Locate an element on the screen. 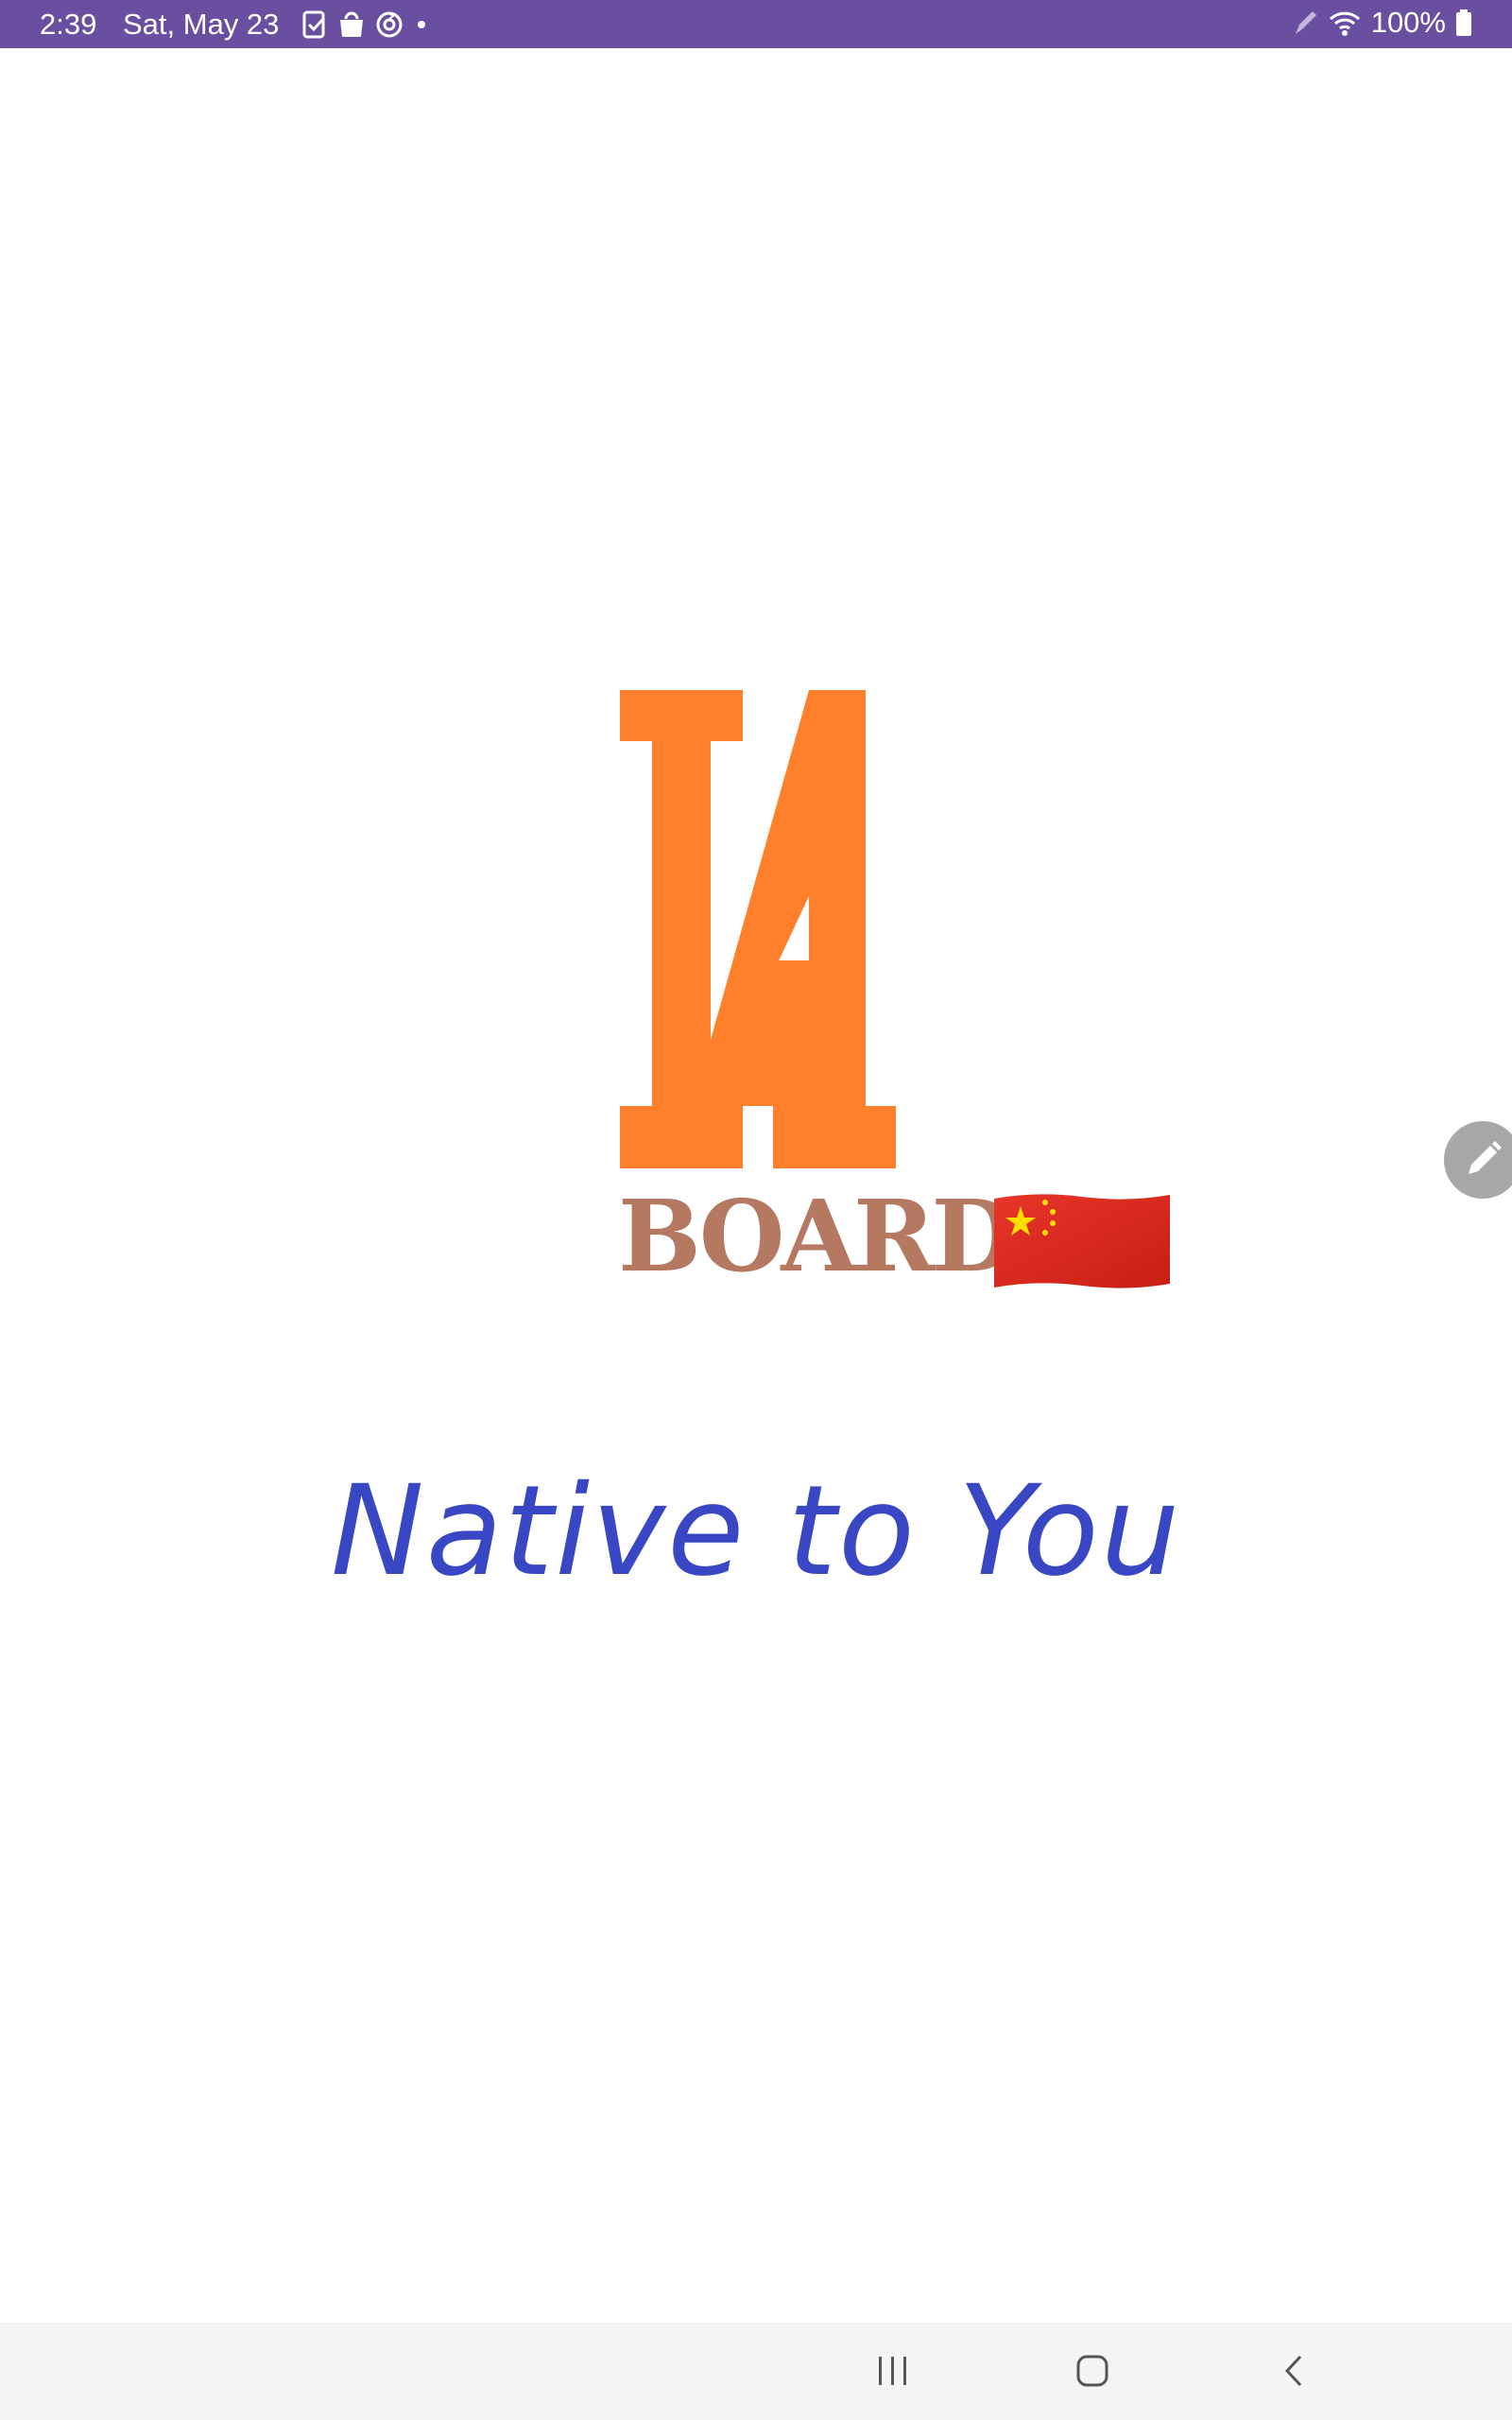 This screenshot has width=1512, height=2420. brand-board-text: BOARD is located at coordinates (817, 1236).